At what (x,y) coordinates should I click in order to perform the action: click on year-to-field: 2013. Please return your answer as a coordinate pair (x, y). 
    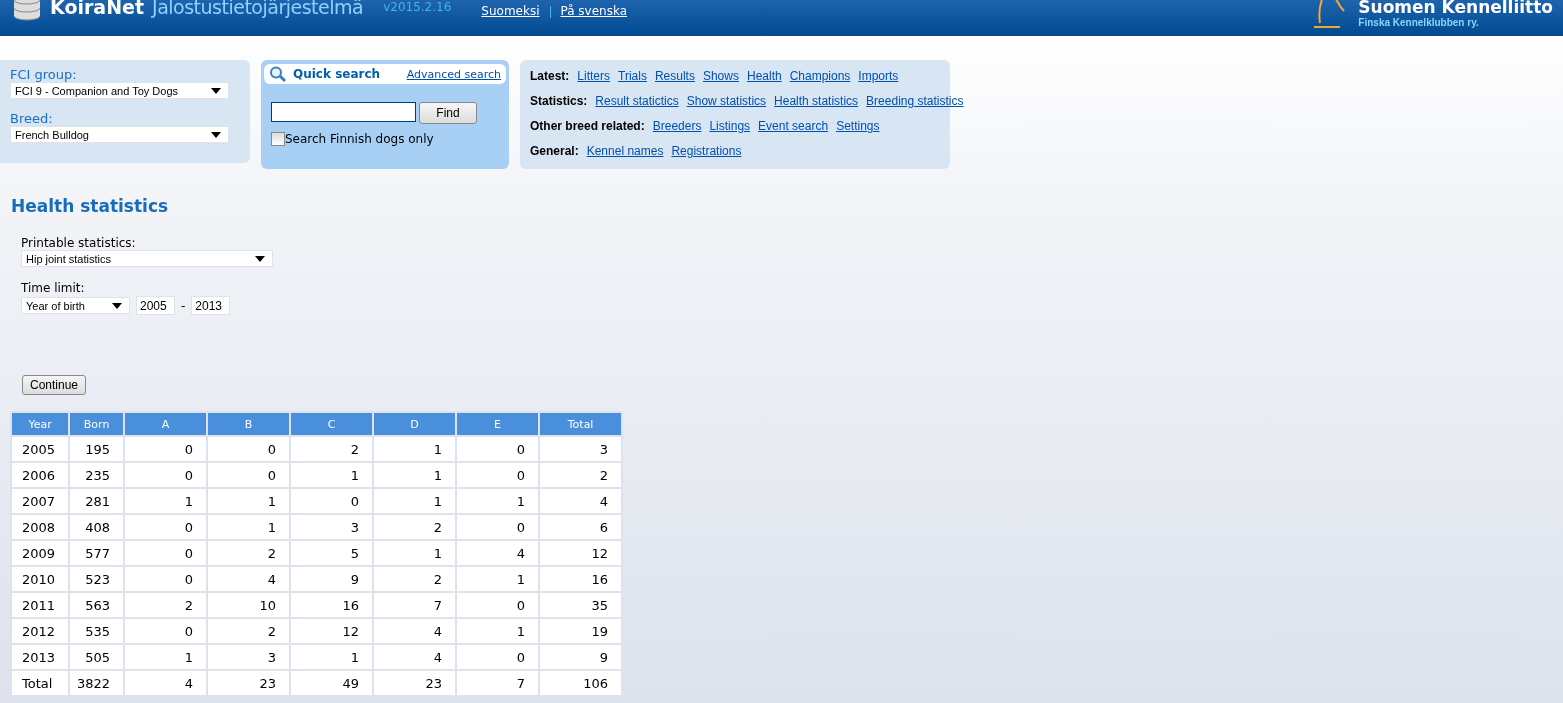
    Looking at the image, I should click on (211, 305).